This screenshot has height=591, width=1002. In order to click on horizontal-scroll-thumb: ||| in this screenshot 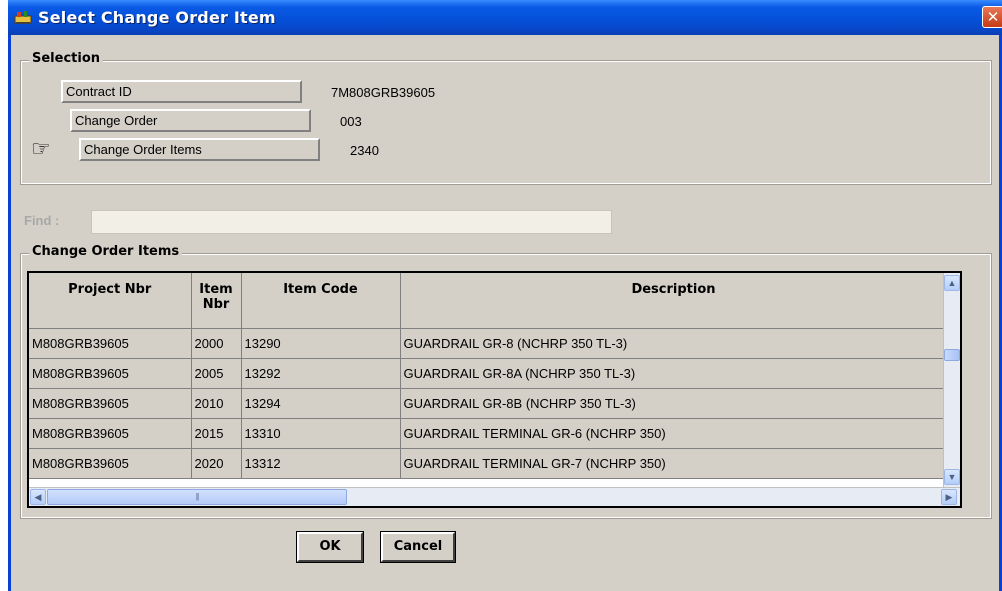, I will do `click(197, 497)`.